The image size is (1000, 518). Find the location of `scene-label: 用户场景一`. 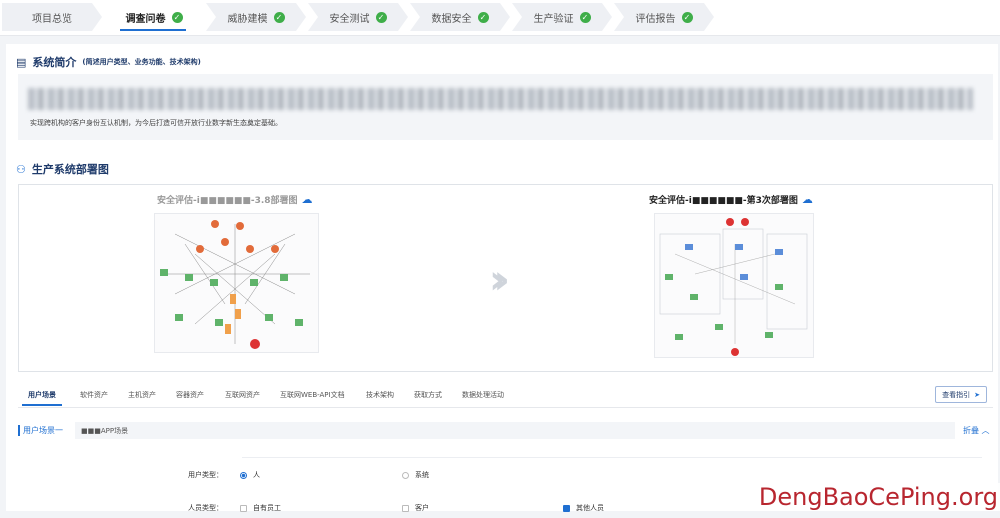

scene-label: 用户场景一 is located at coordinates (45, 430).